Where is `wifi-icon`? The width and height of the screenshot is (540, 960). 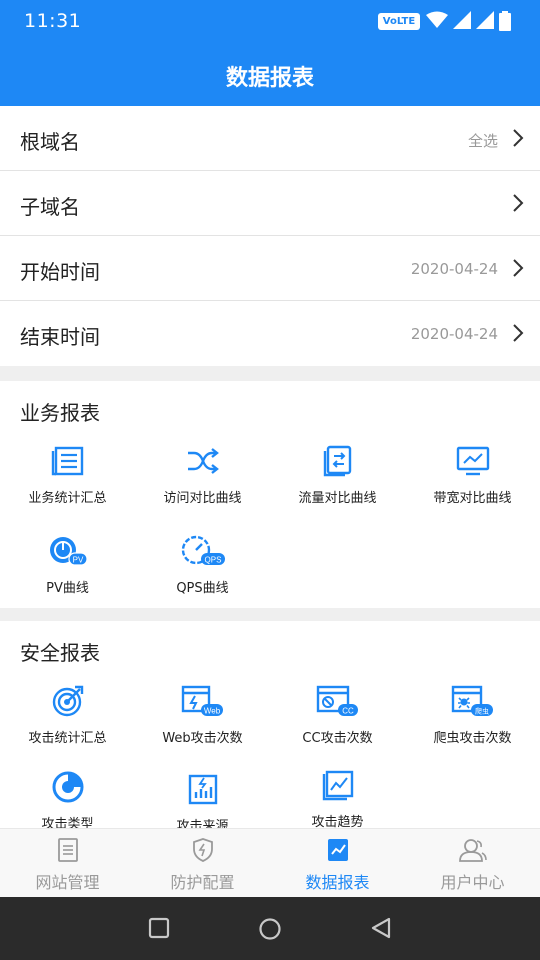 wifi-icon is located at coordinates (437, 19).